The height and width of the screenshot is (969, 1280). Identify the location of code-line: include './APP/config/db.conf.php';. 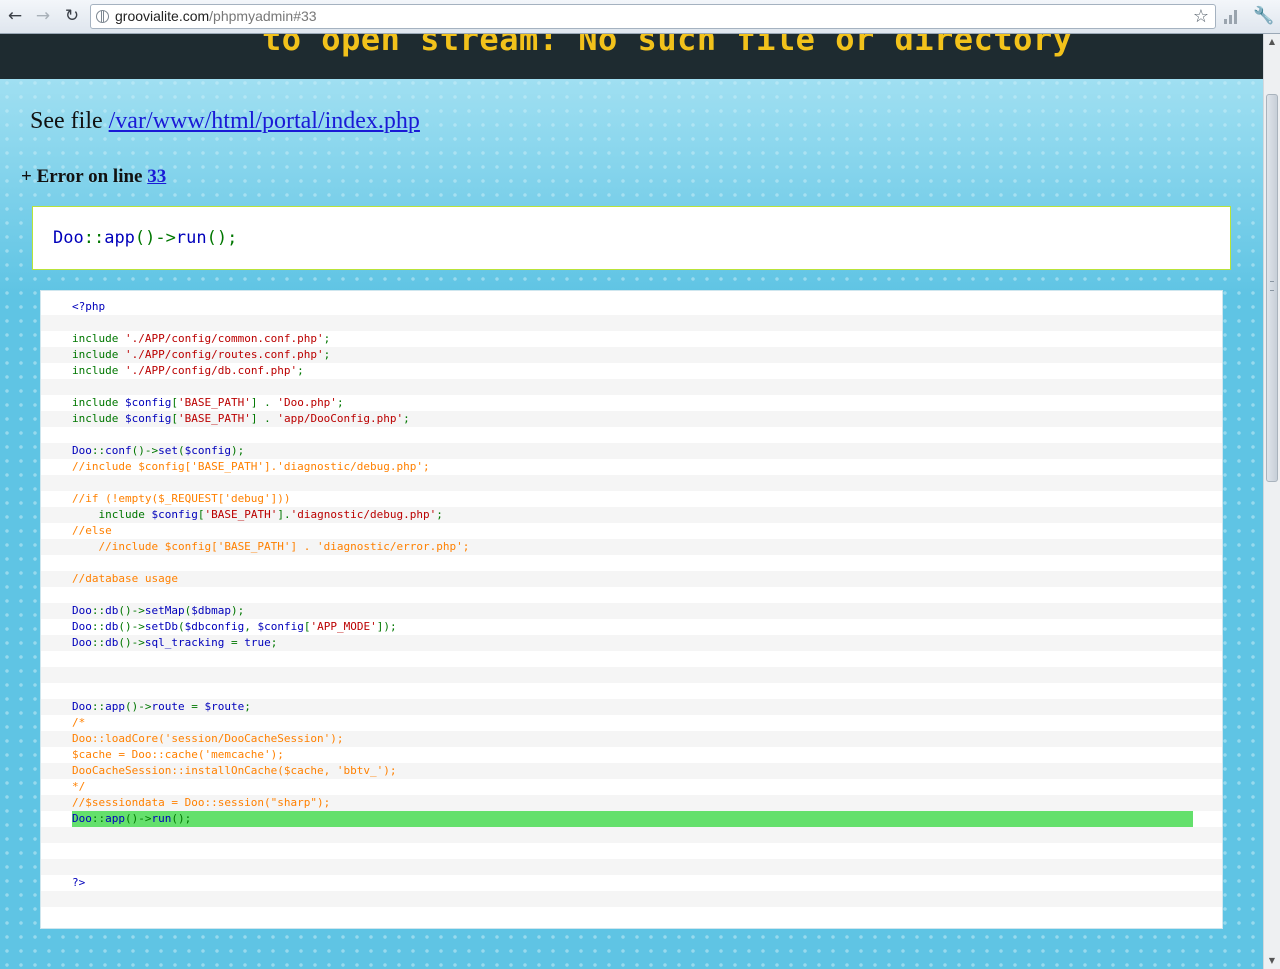
(631, 371).